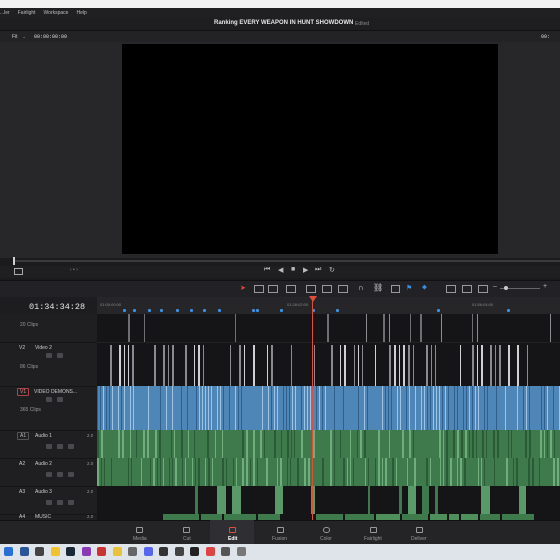 This screenshot has width=560, height=560. What do you see at coordinates (343, 289) in the screenshot?
I see `replace-clip-icon` at bounding box center [343, 289].